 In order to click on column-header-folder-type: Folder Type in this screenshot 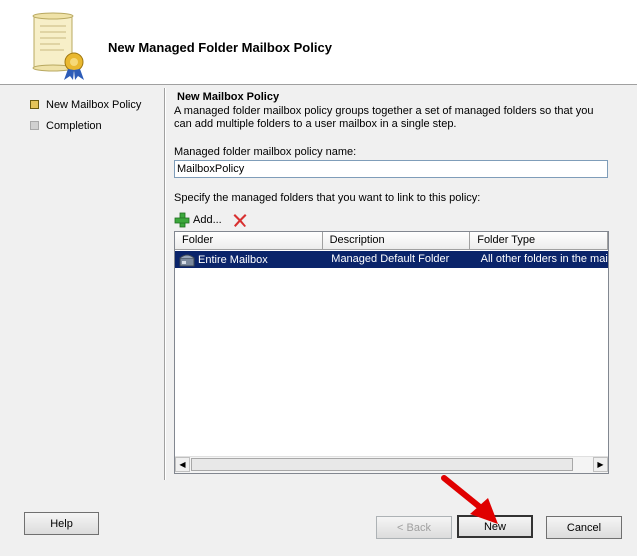, I will do `click(539, 240)`.